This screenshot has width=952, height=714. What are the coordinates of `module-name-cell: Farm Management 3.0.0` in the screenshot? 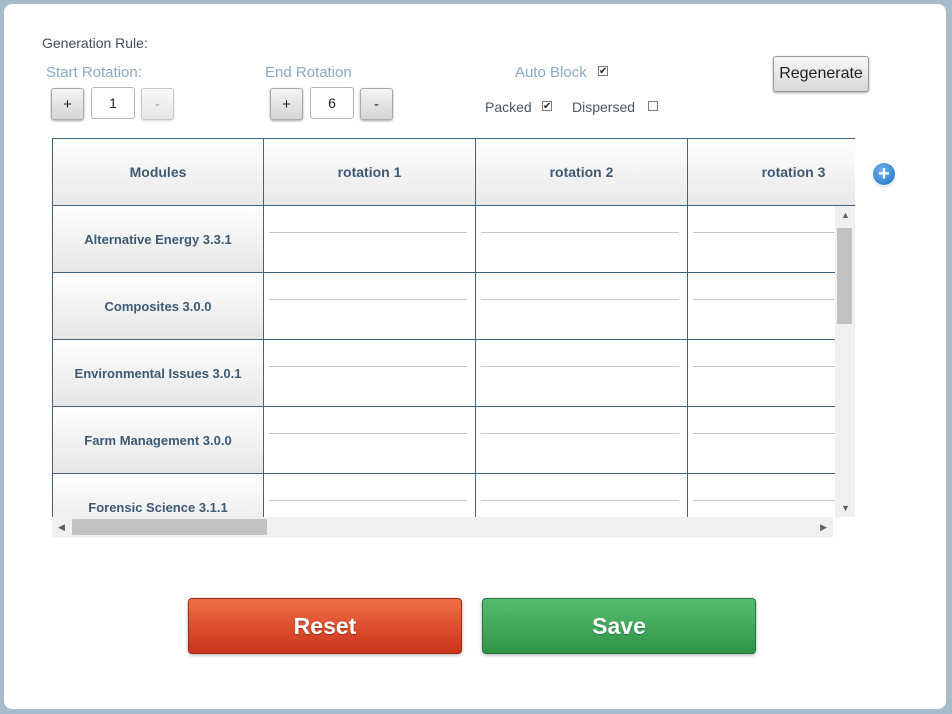 It's located at (158, 440).